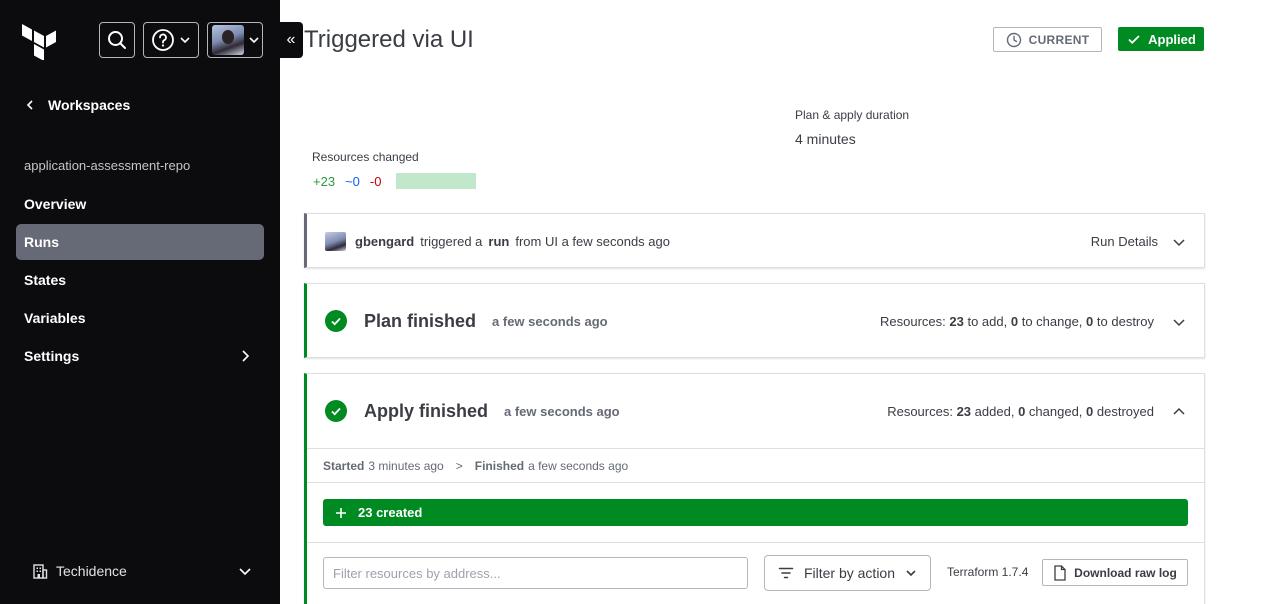 The width and height of the screenshot is (1271, 604). I want to click on status-badge: Applied, so click(1161, 39).